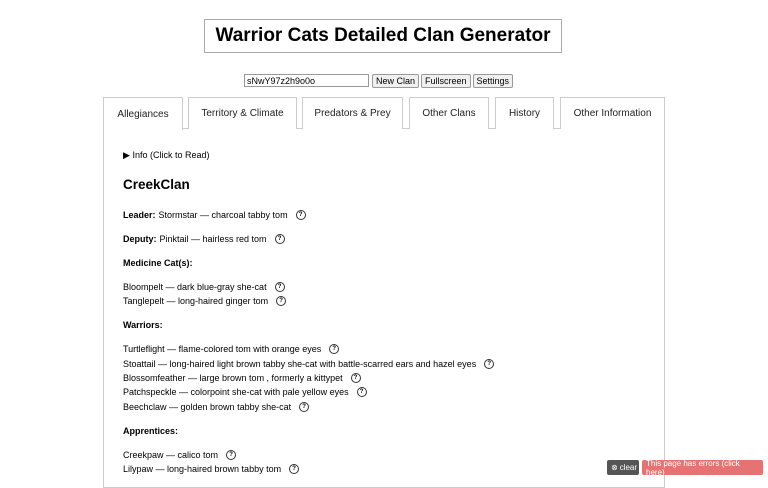 The image size is (768, 488). Describe the element at coordinates (446, 80) in the screenshot. I see `fullscreen-button: Fullscreen` at that location.